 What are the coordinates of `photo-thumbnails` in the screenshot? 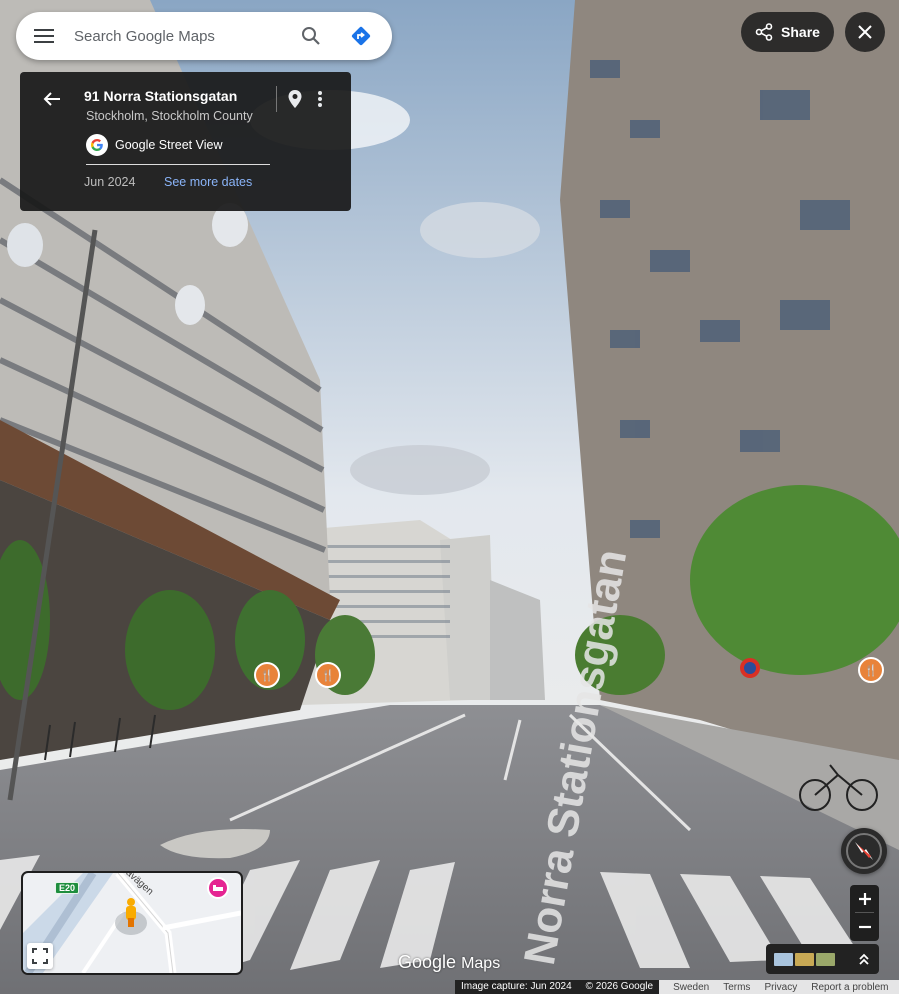 It's located at (822, 959).